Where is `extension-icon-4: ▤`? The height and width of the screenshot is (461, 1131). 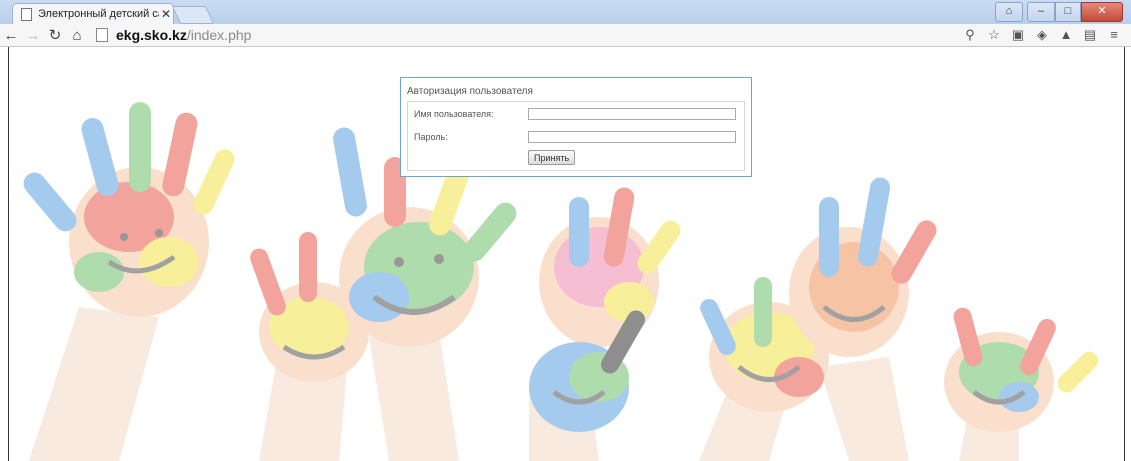 extension-icon-4: ▤ is located at coordinates (1090, 35).